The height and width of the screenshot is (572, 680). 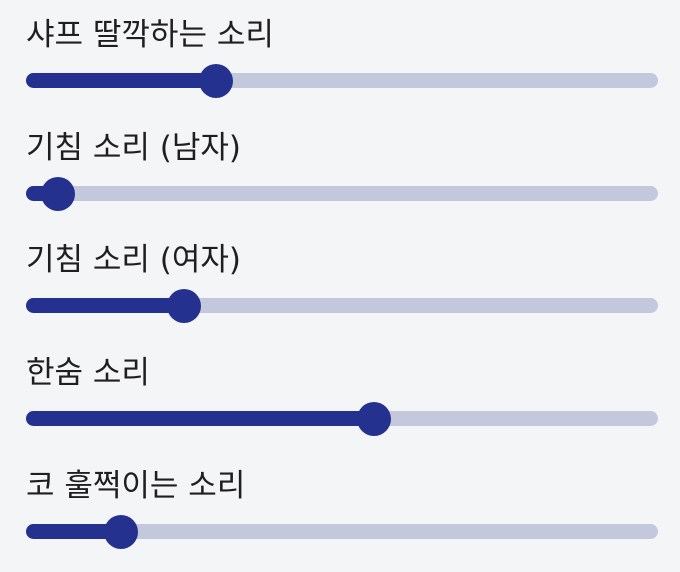 I want to click on slider-label: 한숨 소리, so click(x=88, y=373).